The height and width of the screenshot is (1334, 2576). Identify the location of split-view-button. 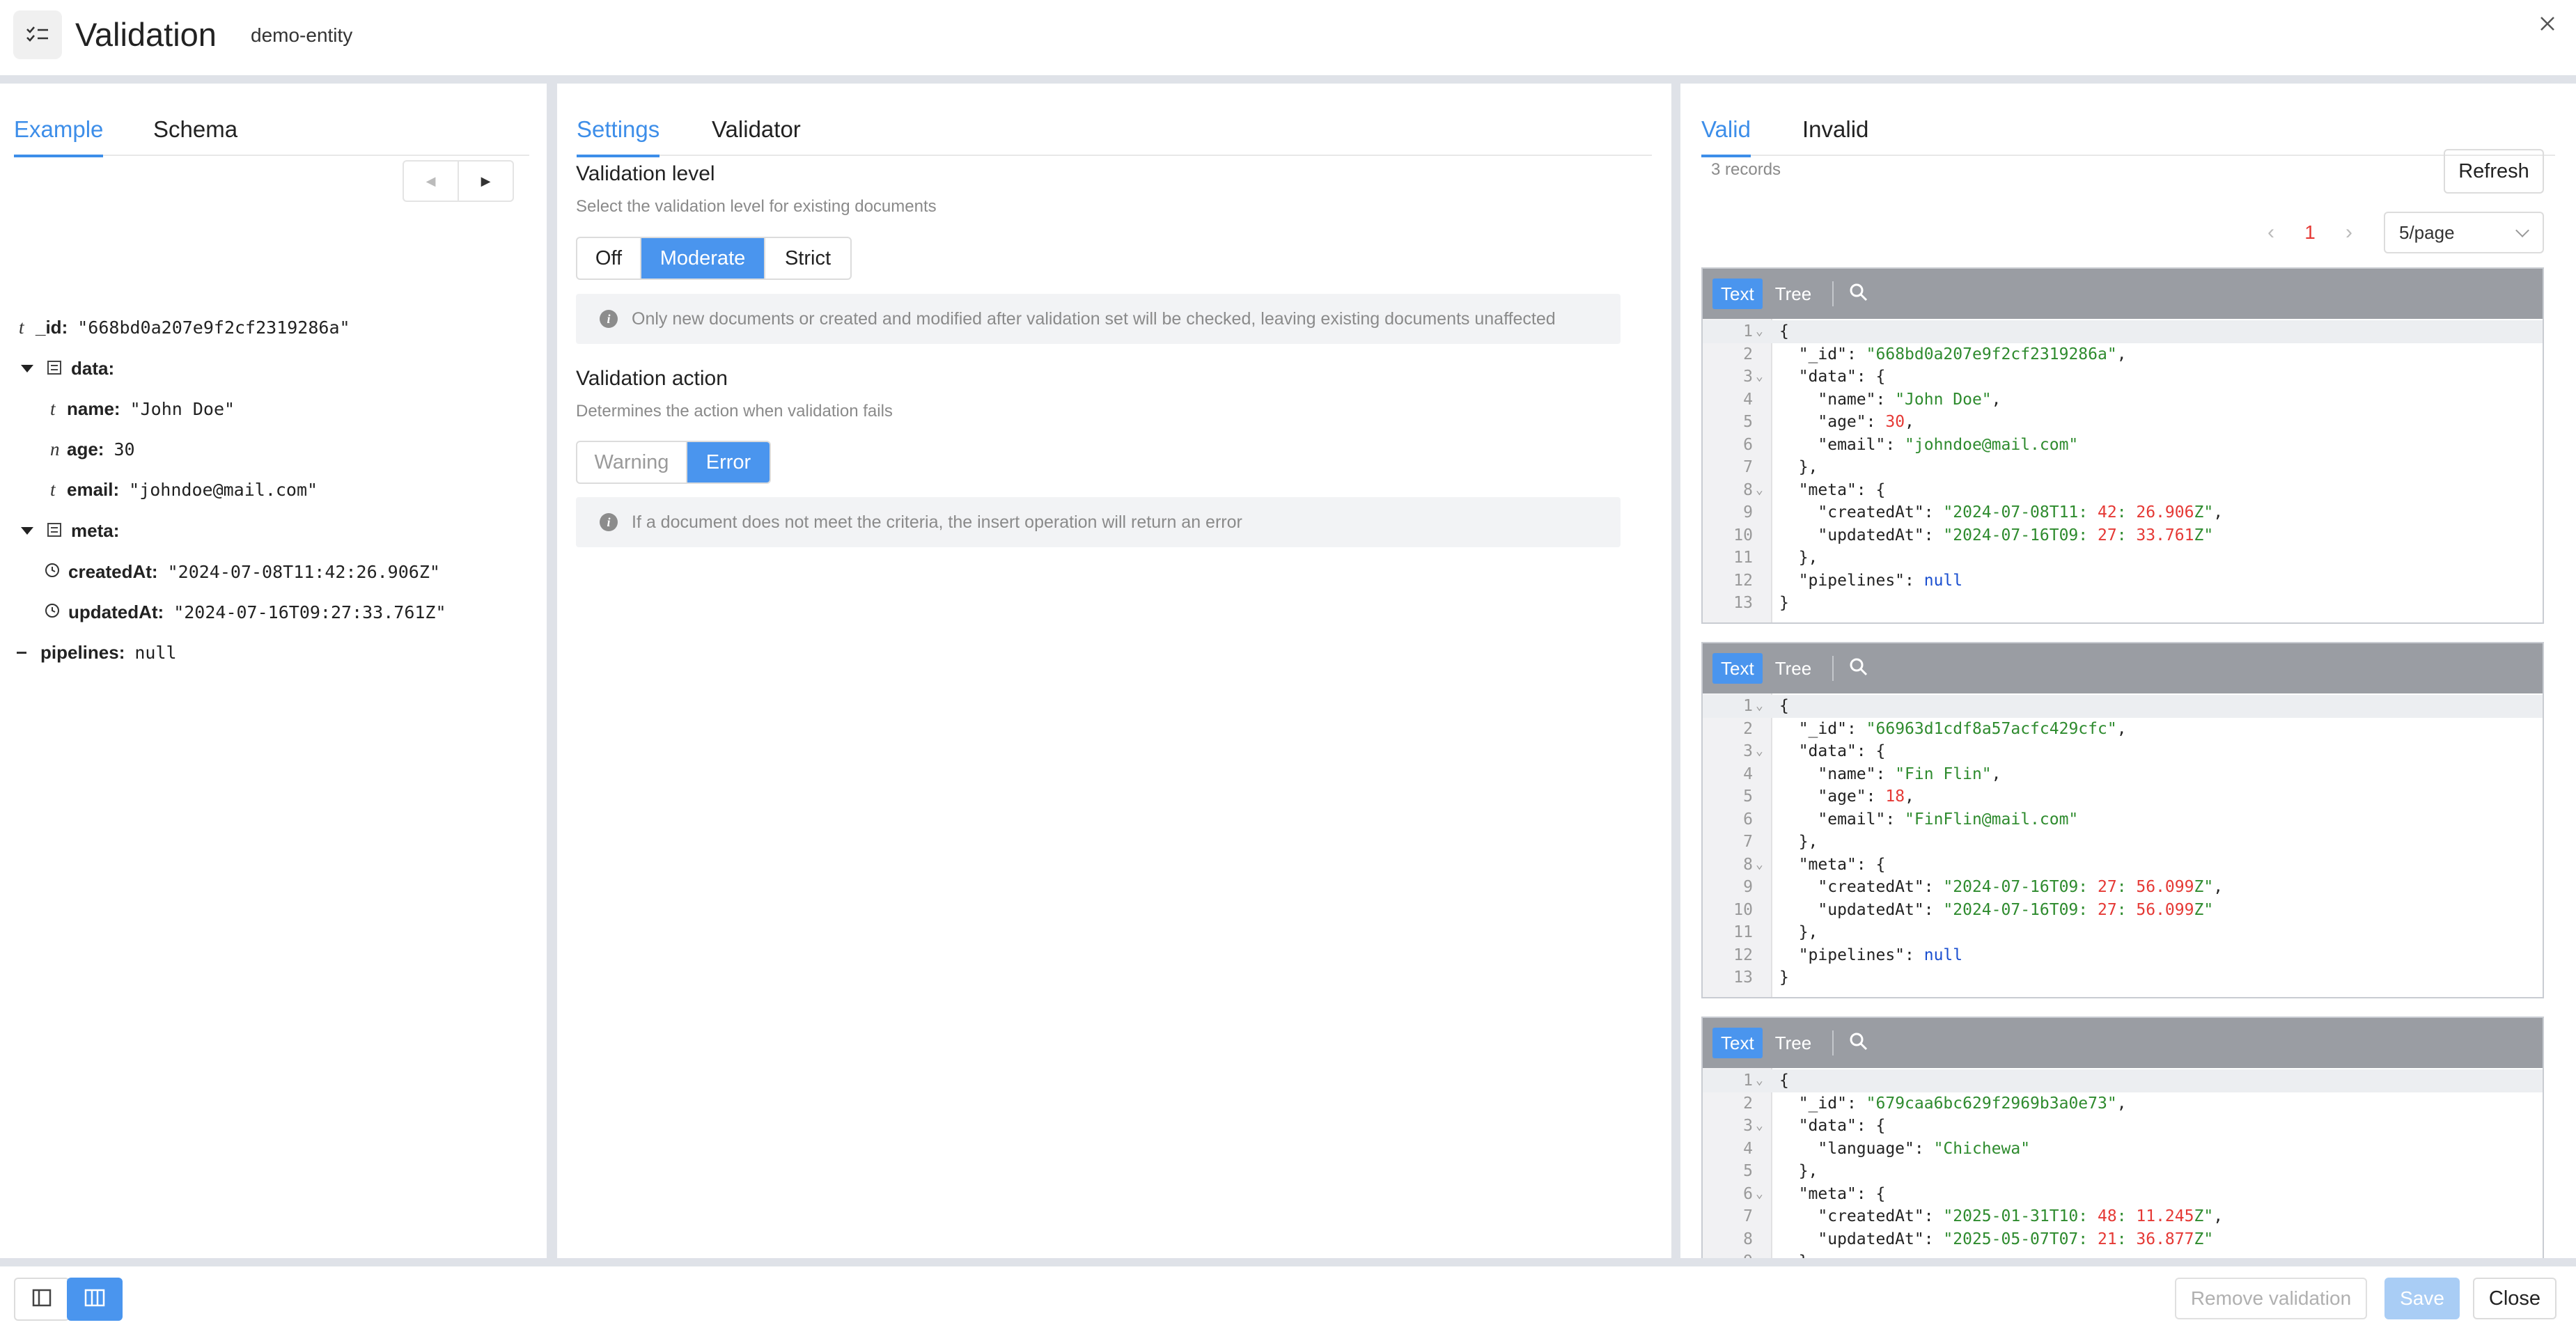
(95, 1299).